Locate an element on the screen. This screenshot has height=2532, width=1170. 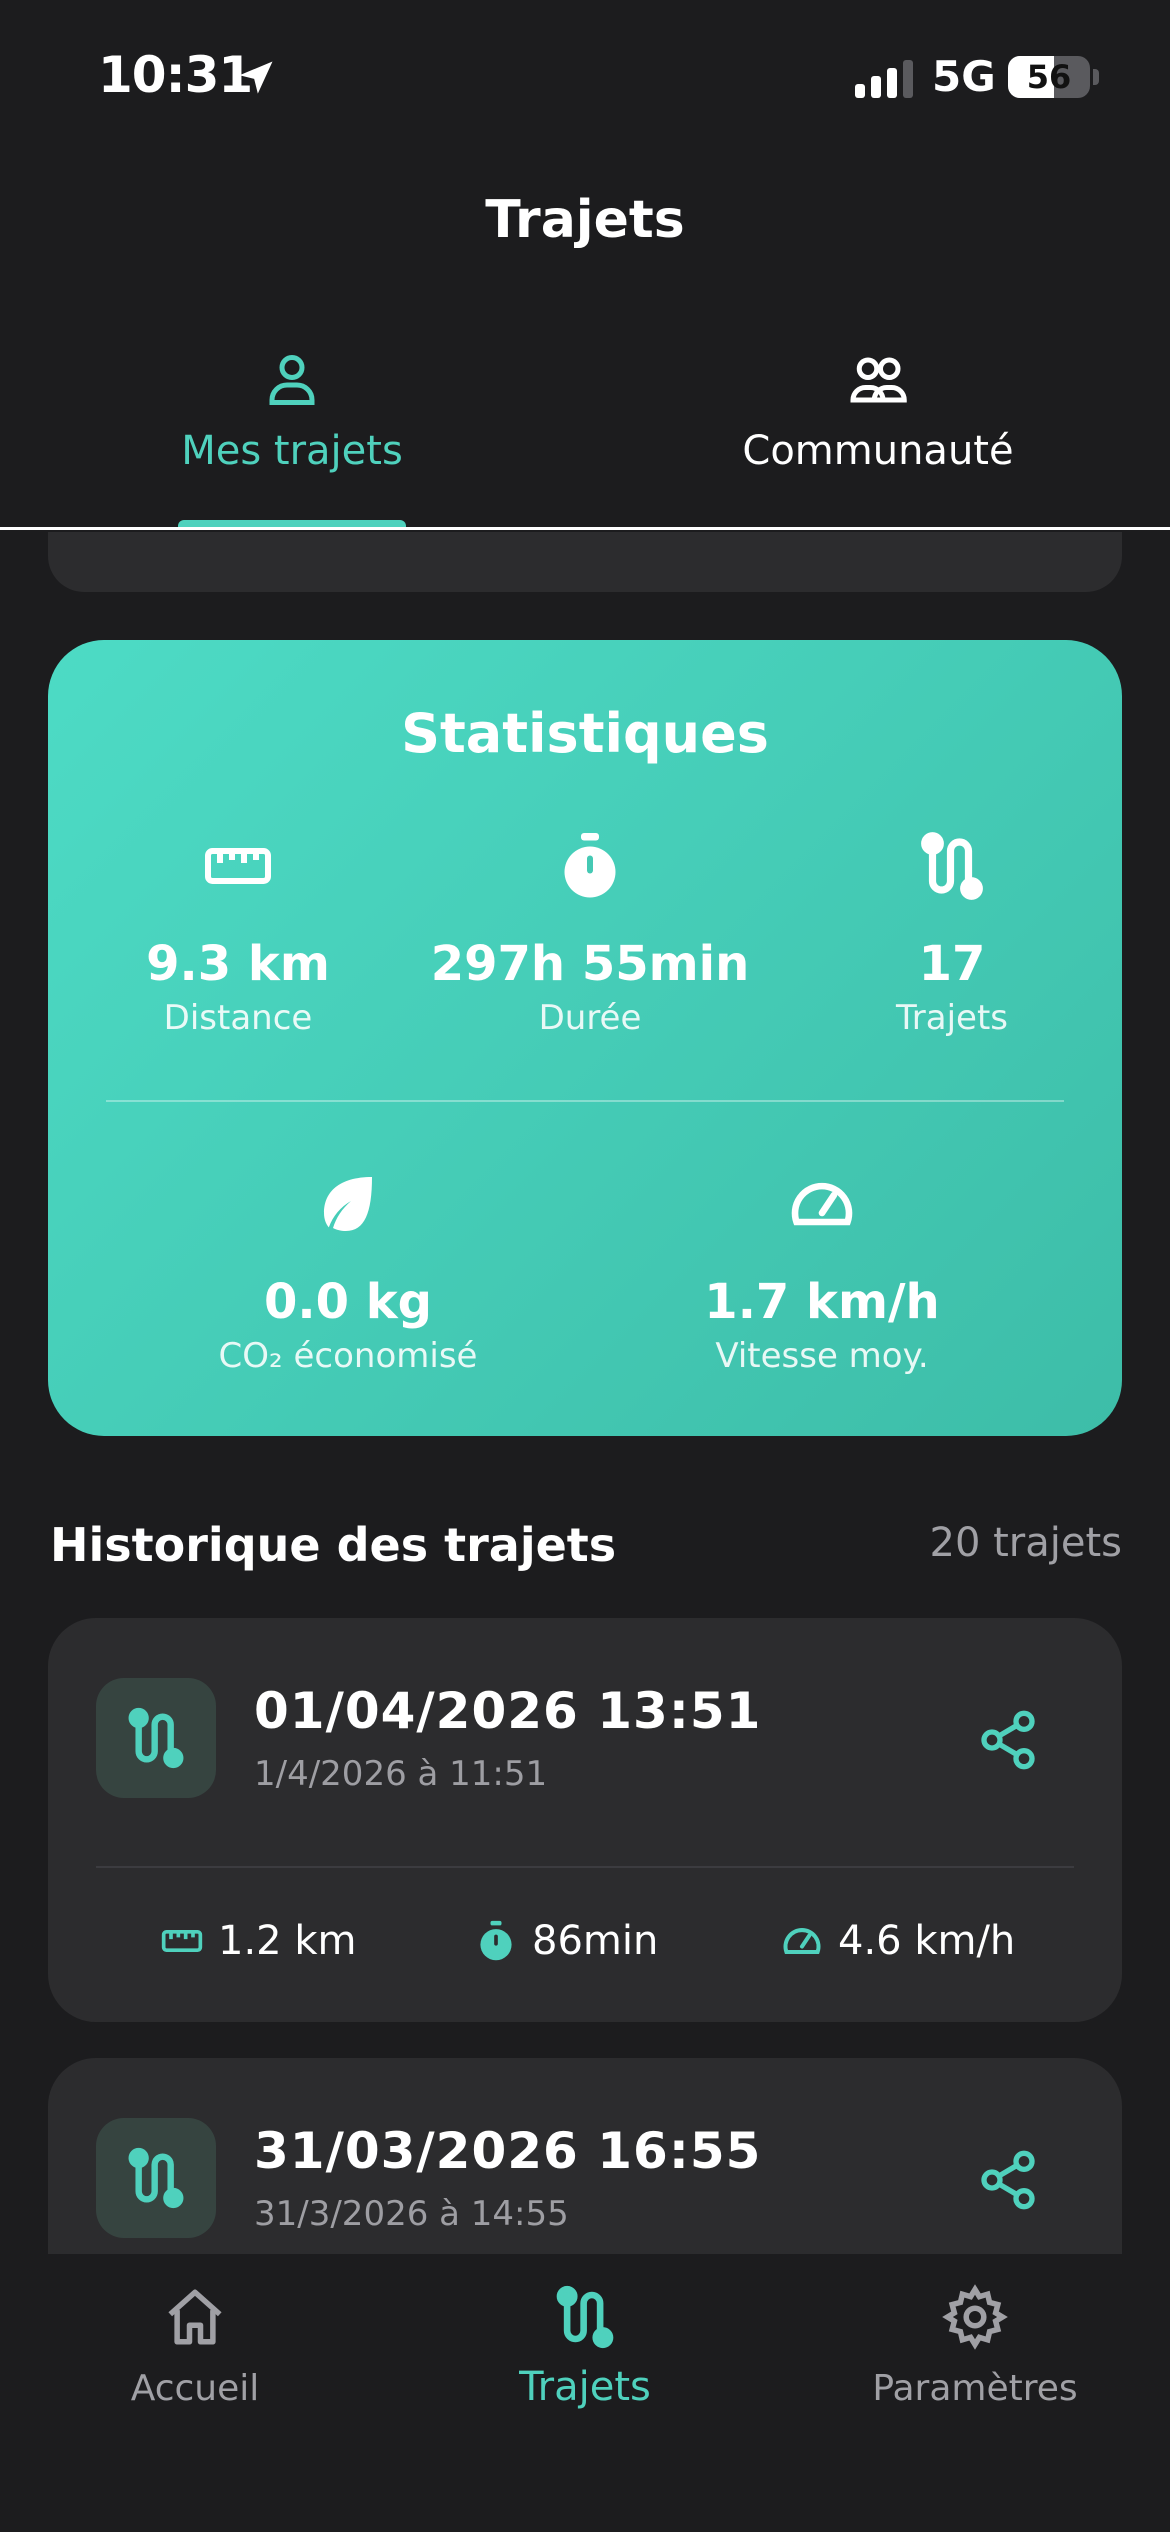
gear-icon is located at coordinates (975, 2317).